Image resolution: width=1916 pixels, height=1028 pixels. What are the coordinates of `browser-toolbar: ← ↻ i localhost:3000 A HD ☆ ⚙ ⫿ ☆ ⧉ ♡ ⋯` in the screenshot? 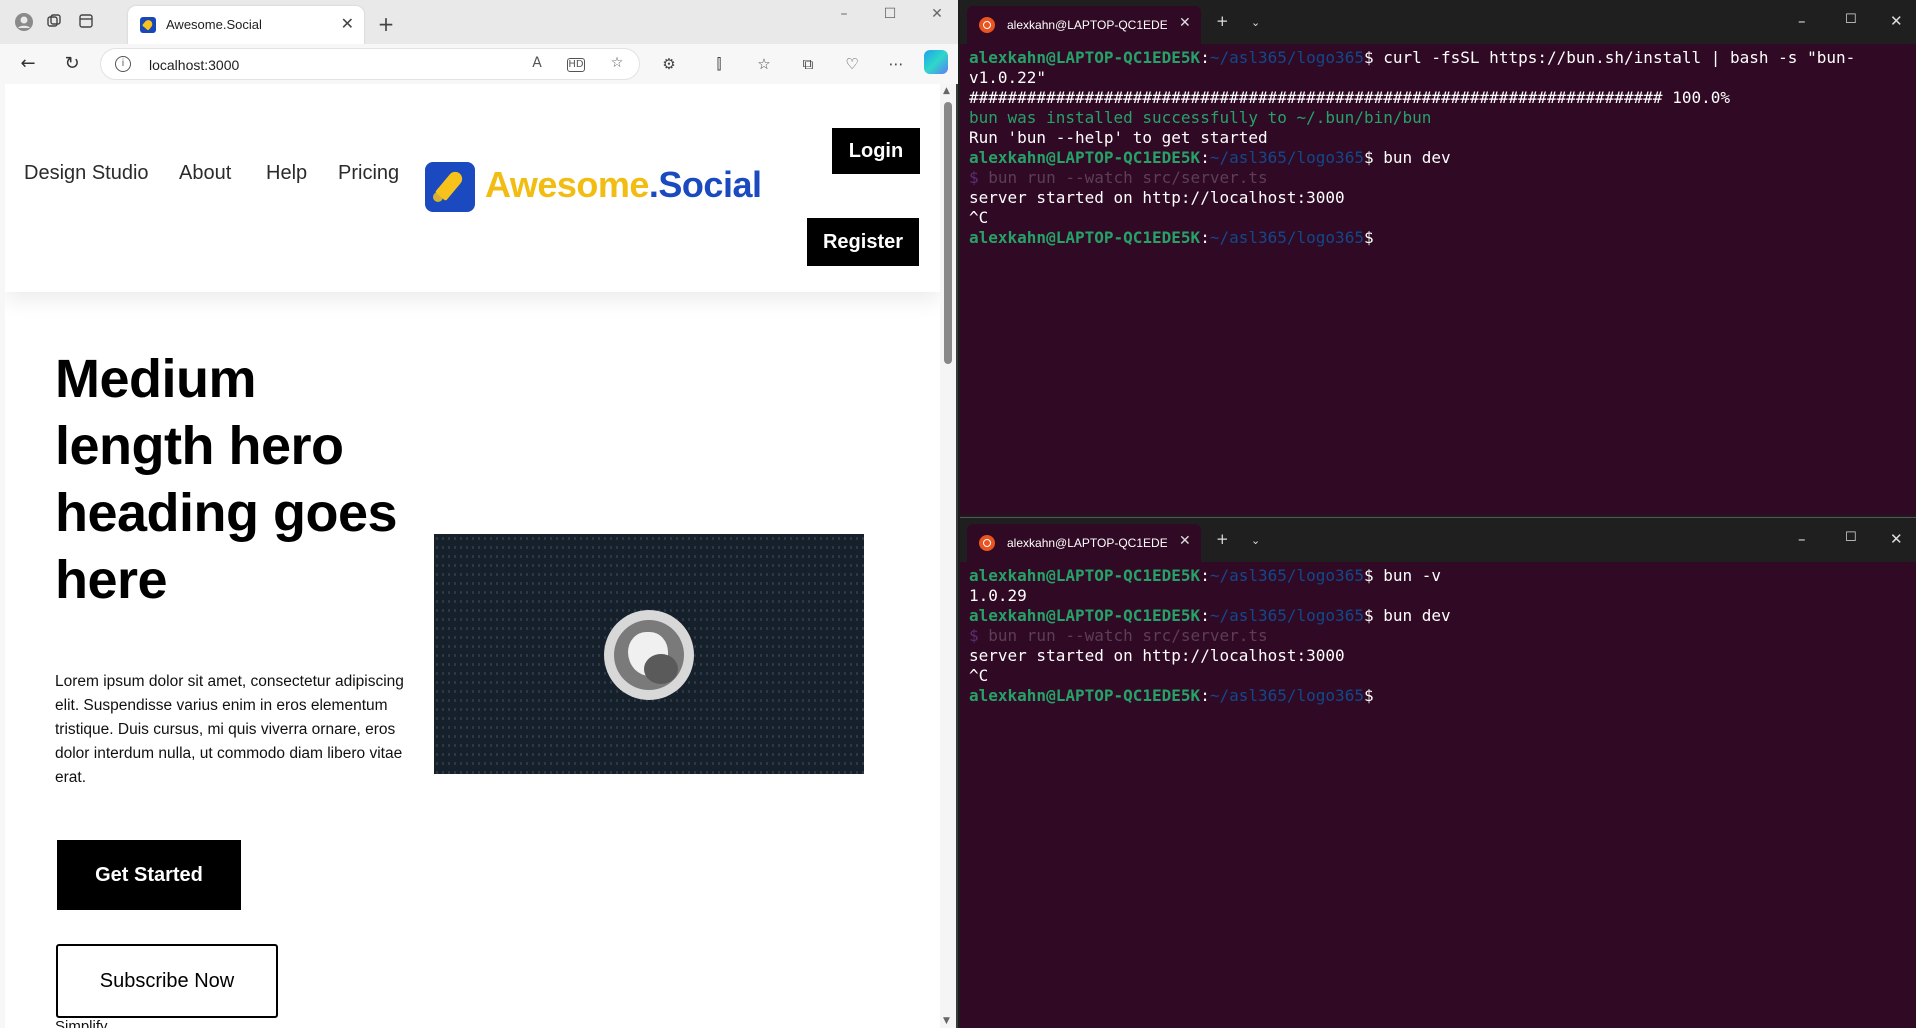 It's located at (479, 64).